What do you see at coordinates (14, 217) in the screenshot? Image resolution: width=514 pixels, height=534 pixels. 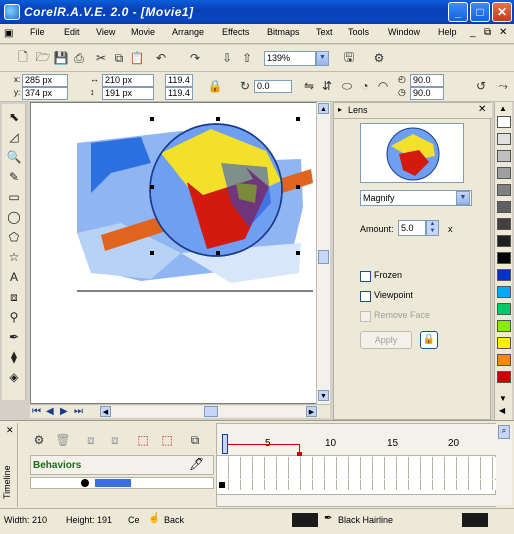 I see `ellipse-tool-icon: ◯` at bounding box center [14, 217].